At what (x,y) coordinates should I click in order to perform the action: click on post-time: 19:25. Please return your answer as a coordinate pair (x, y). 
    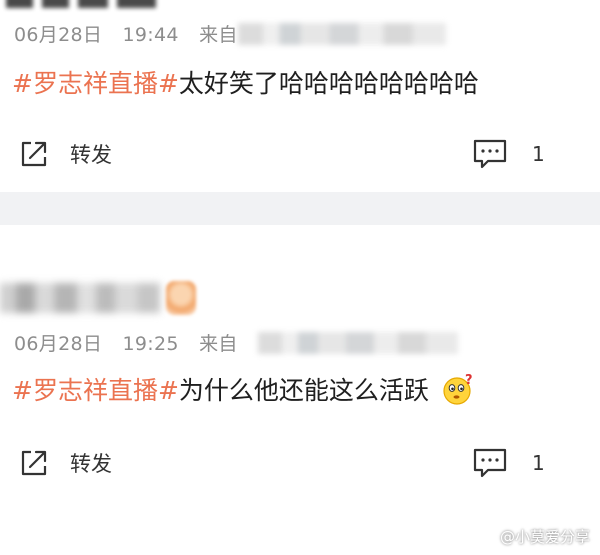
    Looking at the image, I should click on (150, 344).